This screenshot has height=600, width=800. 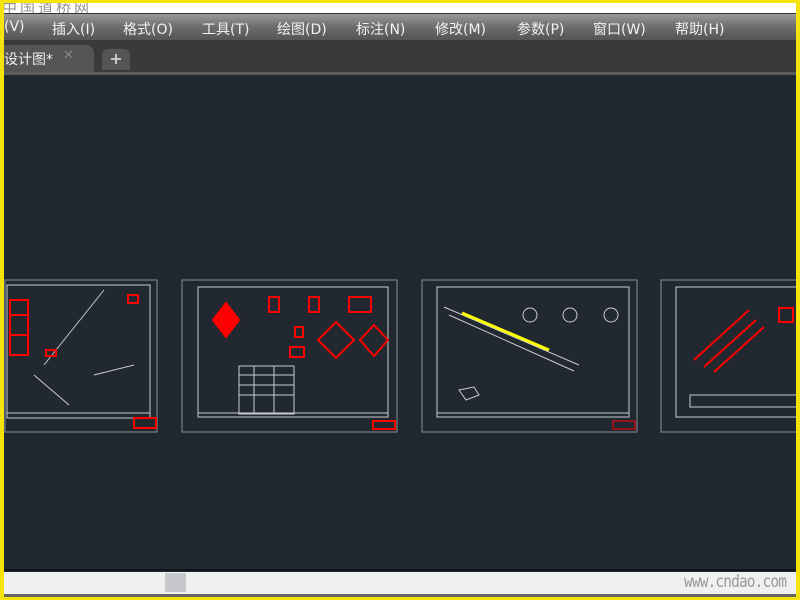 What do you see at coordinates (73, 29) in the screenshot?
I see `menu-insert: 插入(I)` at bounding box center [73, 29].